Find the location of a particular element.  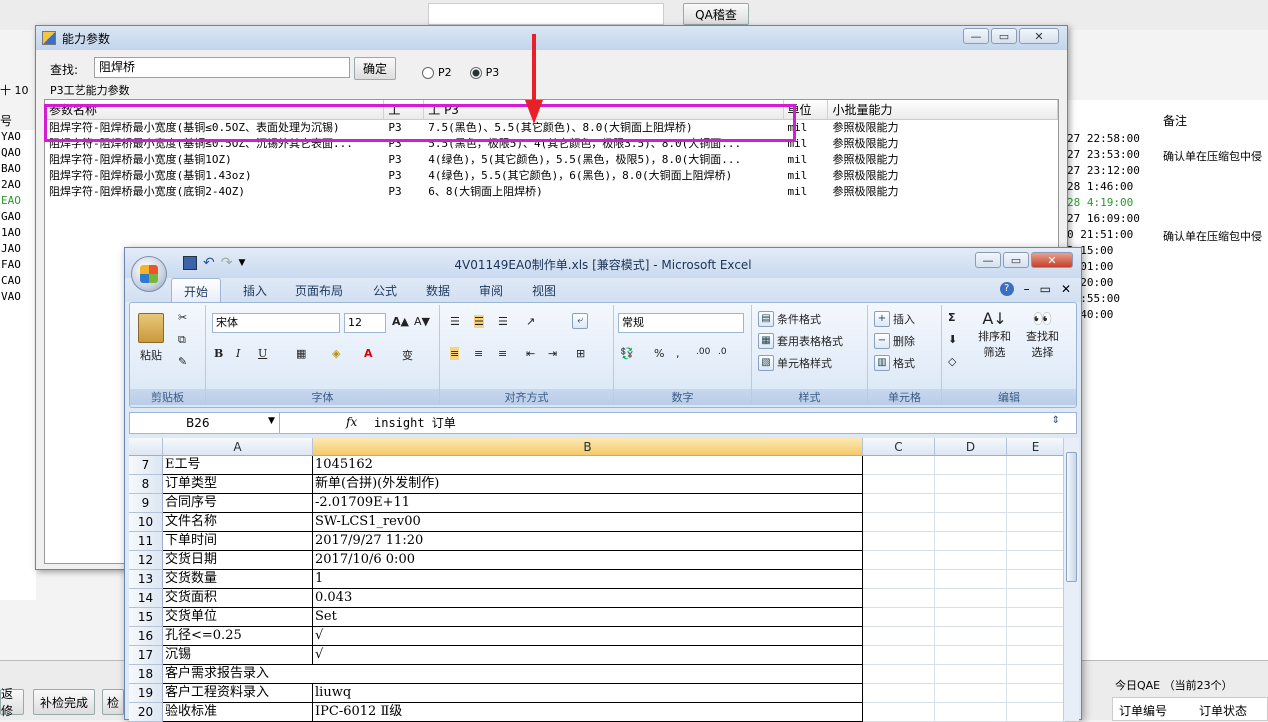

cut-icon: ✂ is located at coordinates (182, 317).